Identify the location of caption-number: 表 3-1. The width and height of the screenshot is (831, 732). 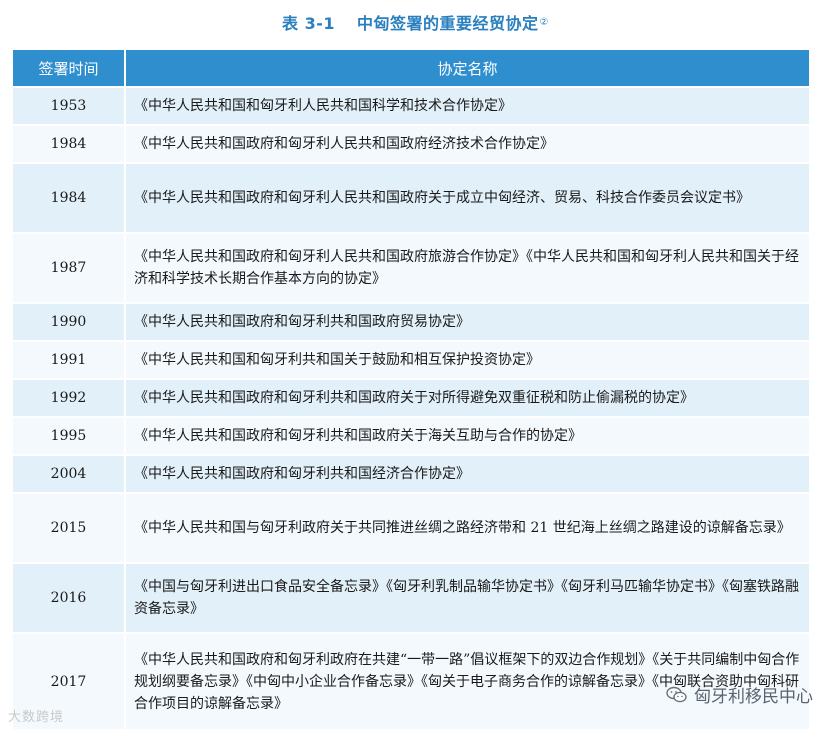
(308, 23).